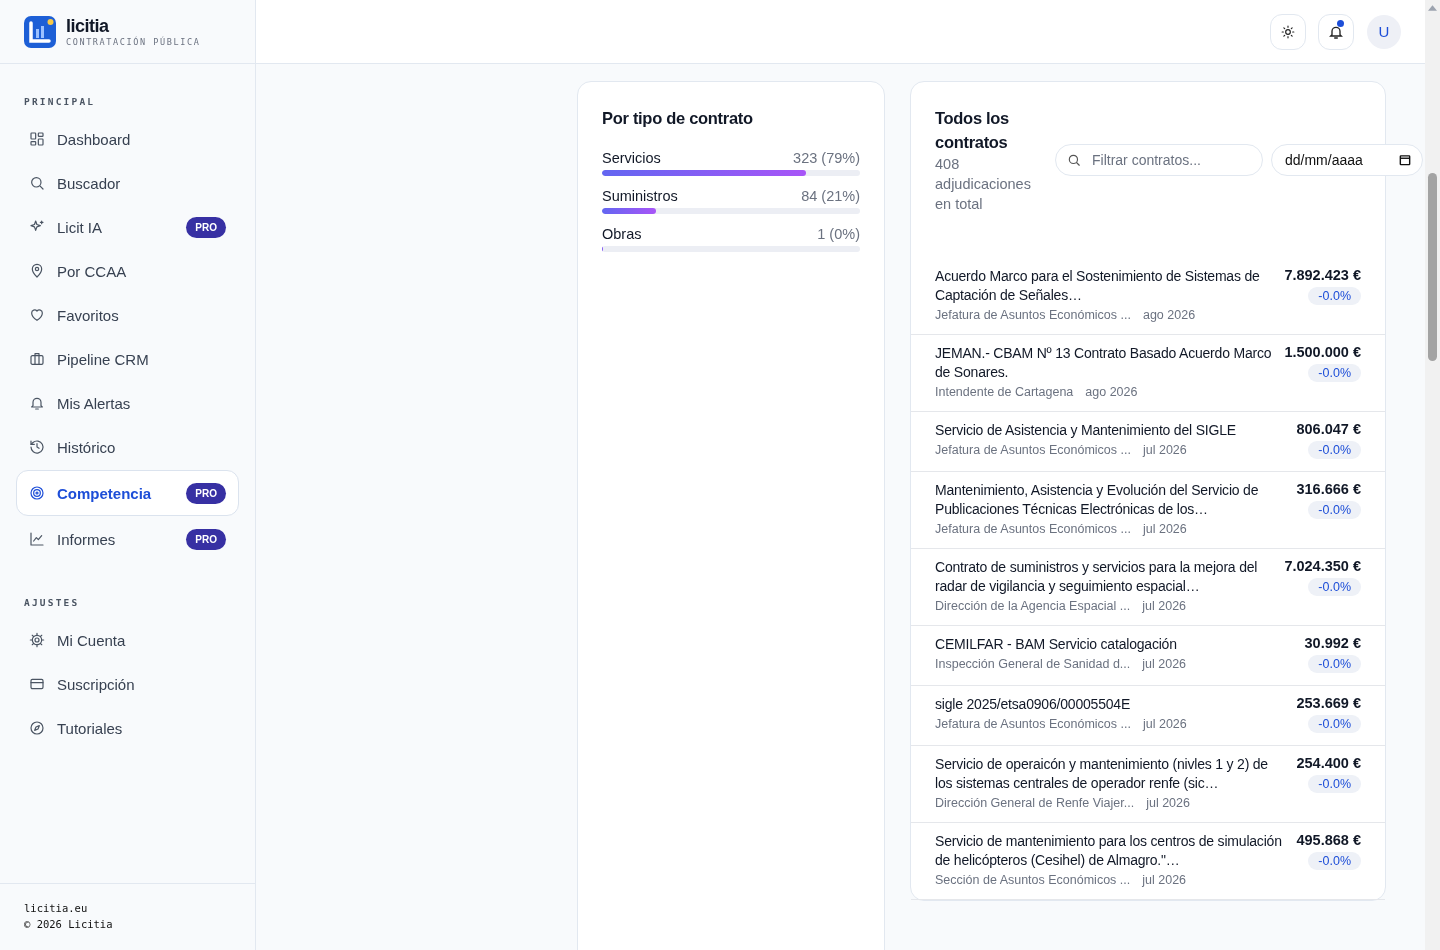  What do you see at coordinates (52, 602) in the screenshot?
I see `section-heading: AJUSTES` at bounding box center [52, 602].